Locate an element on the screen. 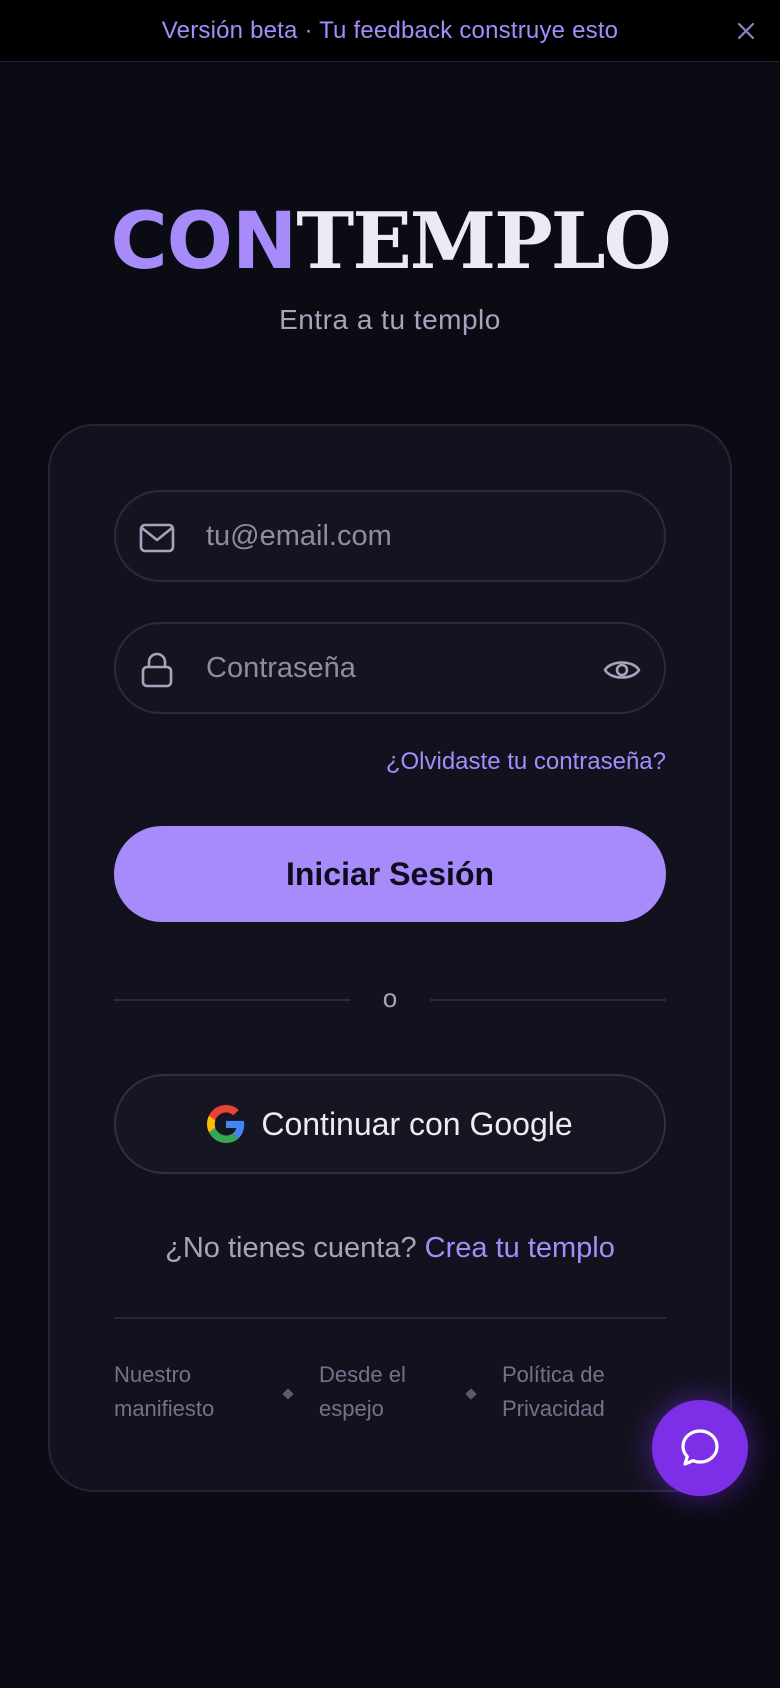 Image resolution: width=780 pixels, height=1688 pixels. close-icon is located at coordinates (746, 31).